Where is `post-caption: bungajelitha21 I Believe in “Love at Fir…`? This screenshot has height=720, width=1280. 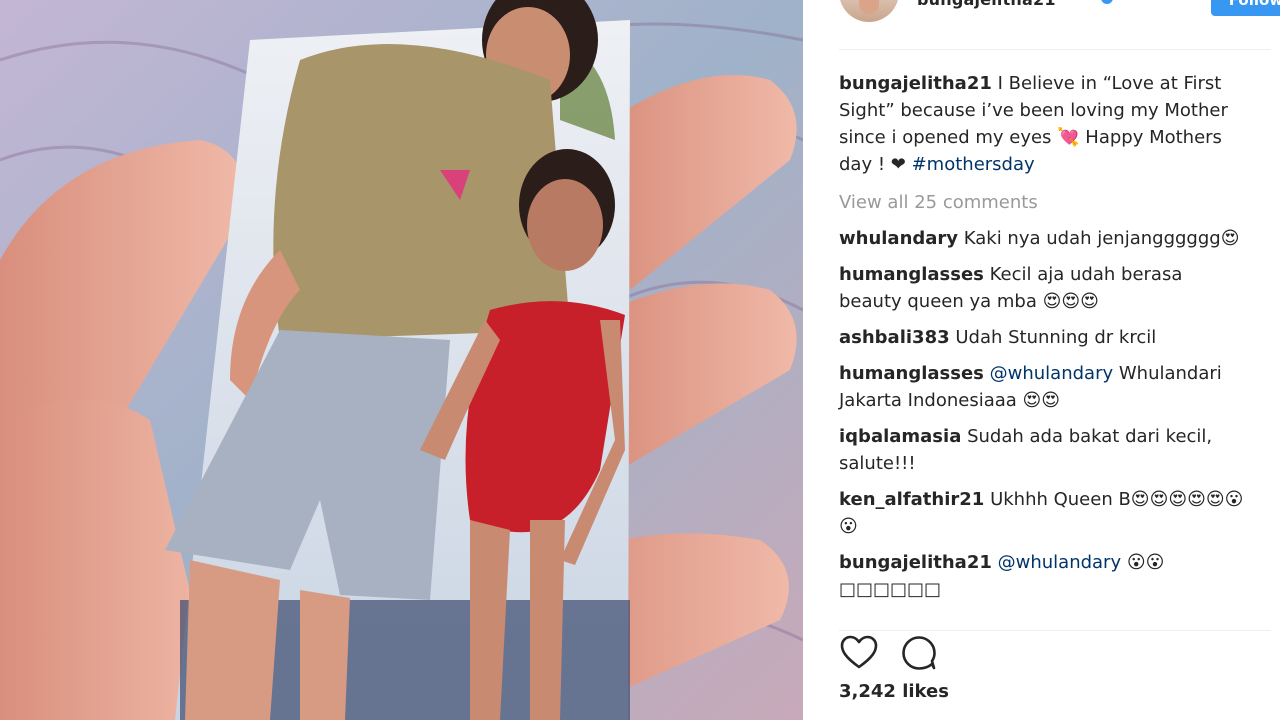 post-caption: bungajelitha21 I Believe in “Love at Fir… is located at coordinates (1044, 124).